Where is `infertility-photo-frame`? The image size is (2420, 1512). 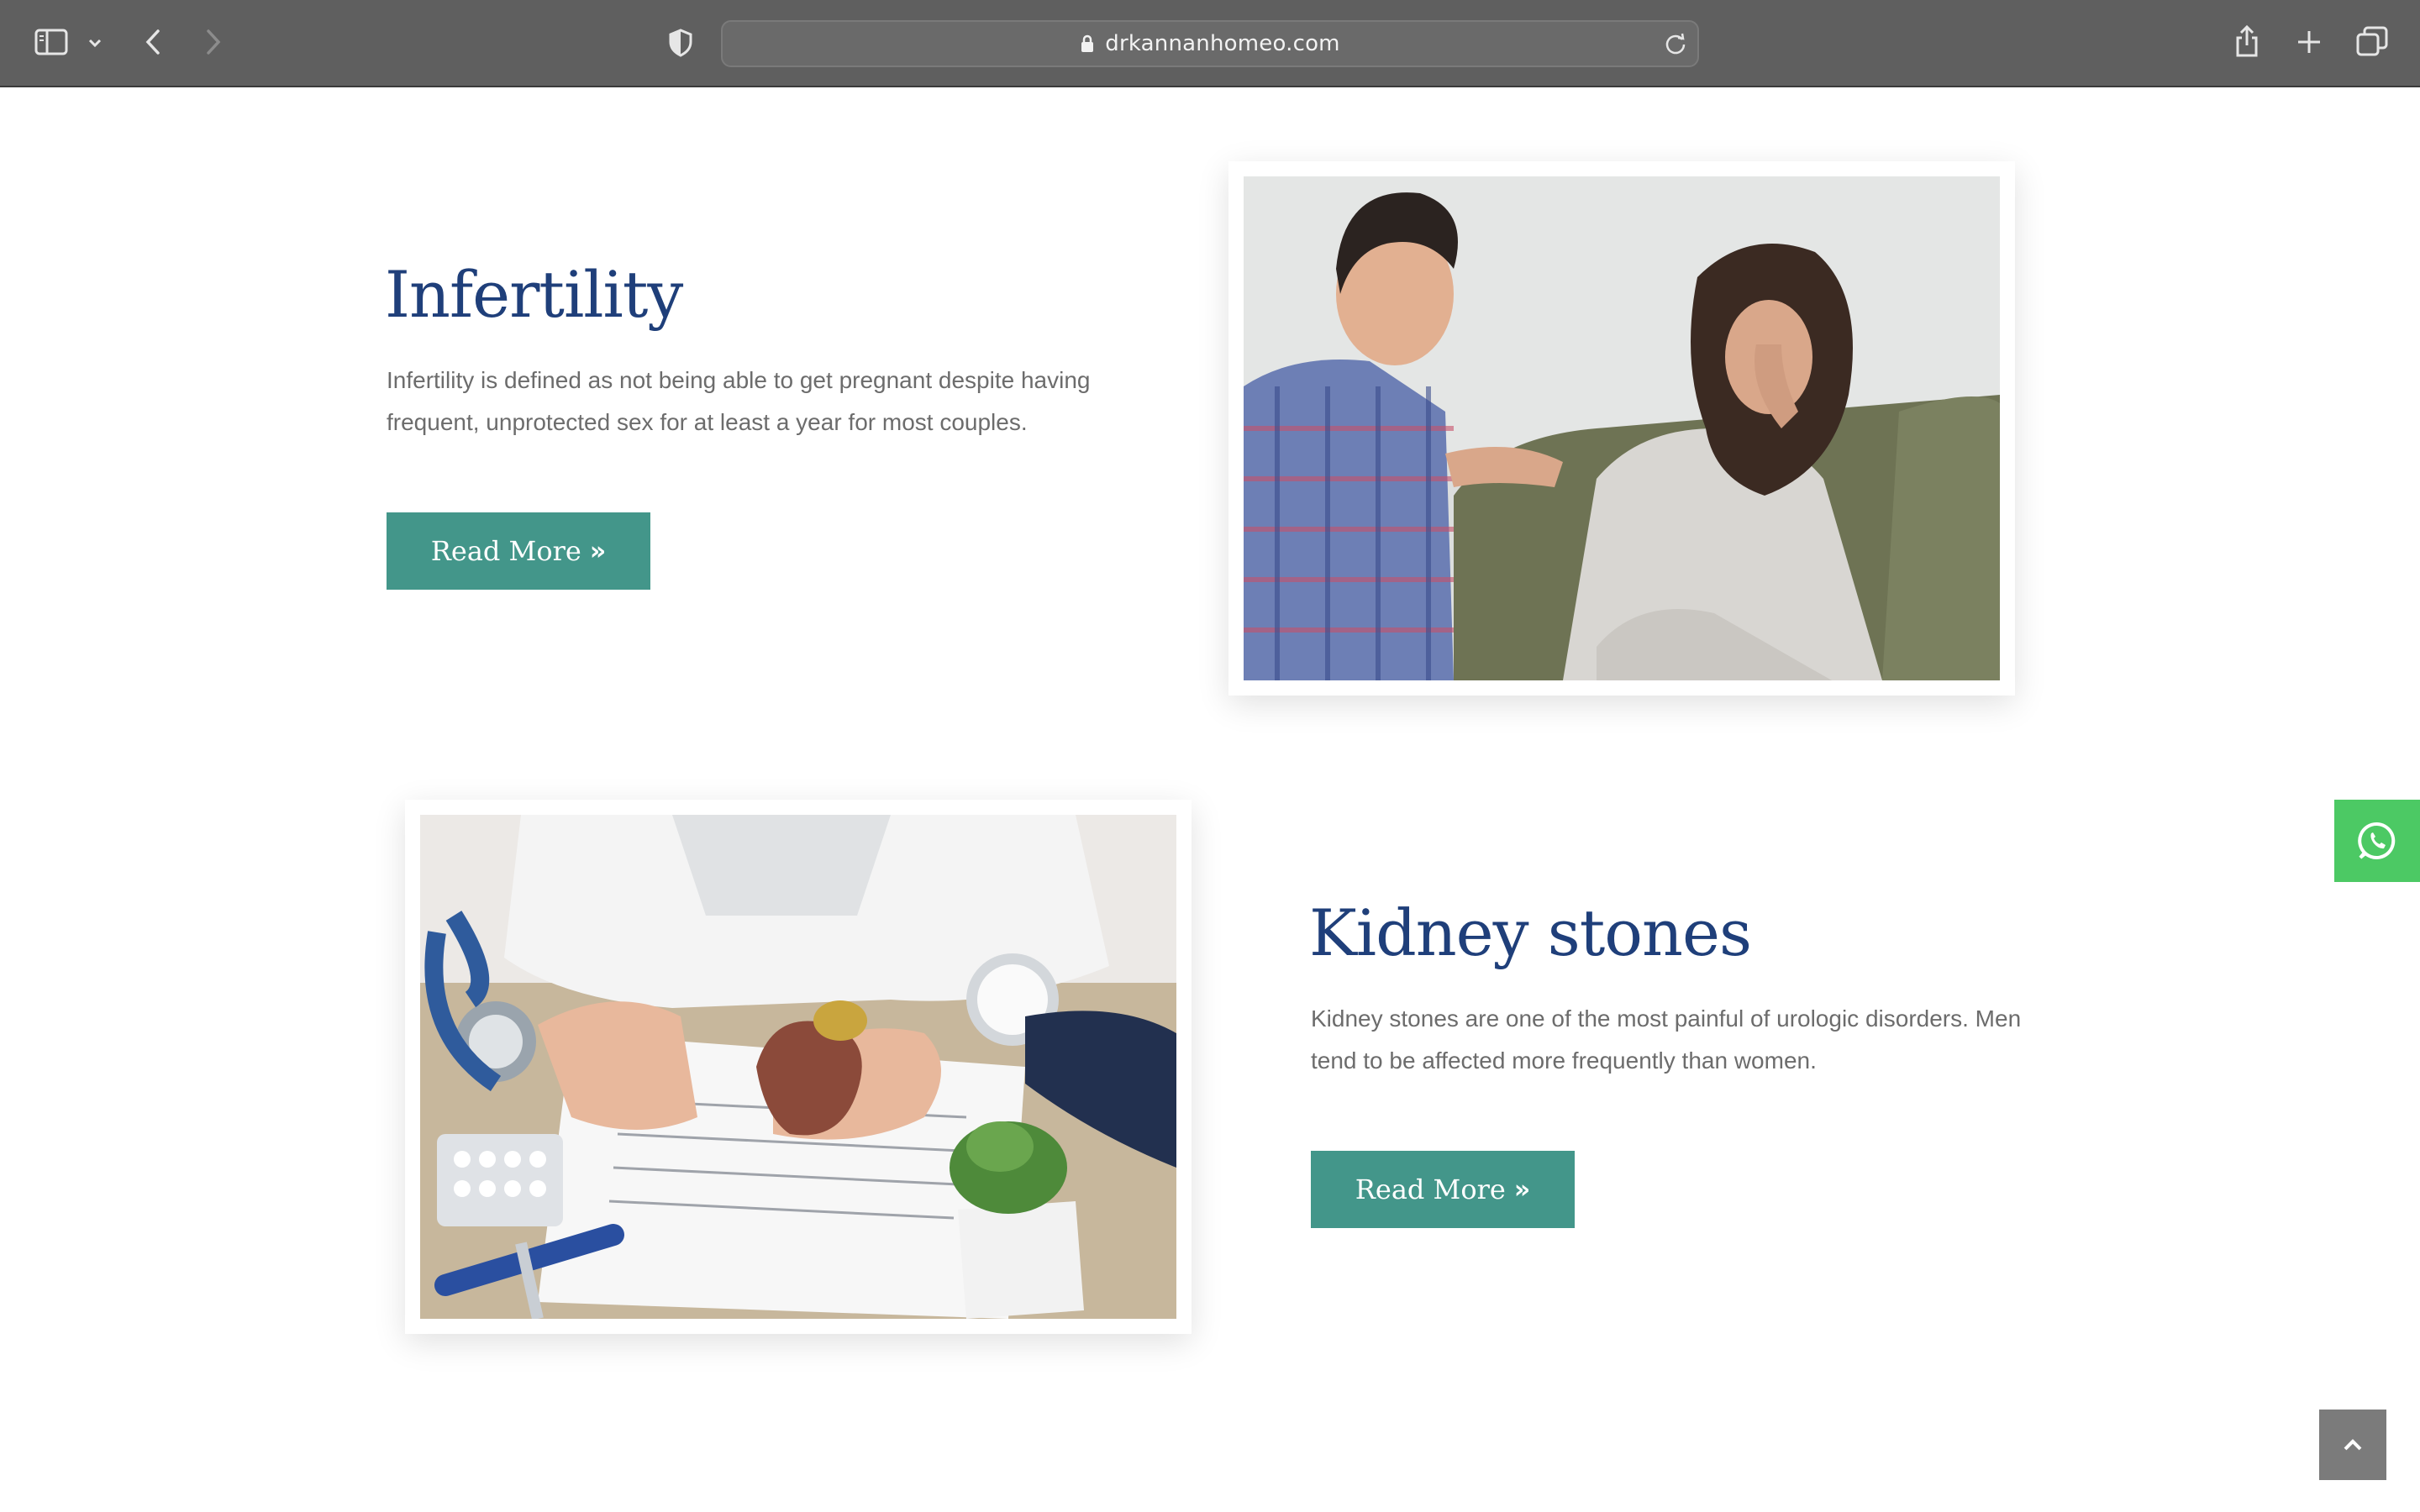
infertility-photo-frame is located at coordinates (1621, 428).